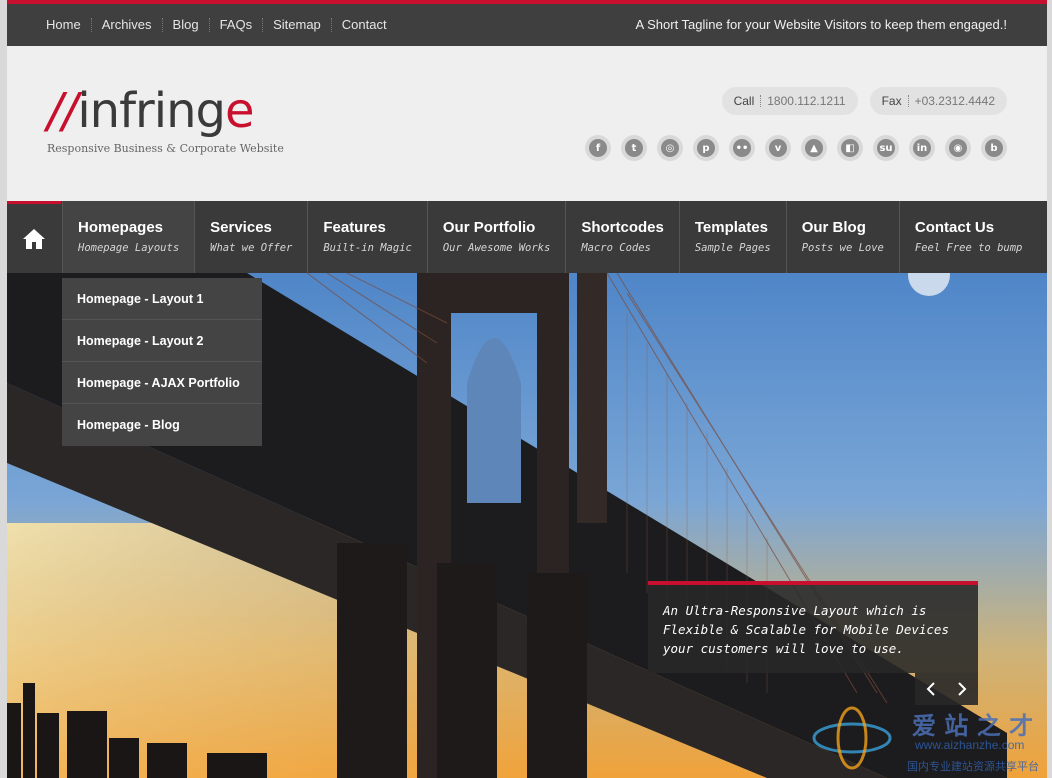 The height and width of the screenshot is (778, 1052). Describe the element at coordinates (891, 101) in the screenshot. I see `fax-label: Fax` at that location.